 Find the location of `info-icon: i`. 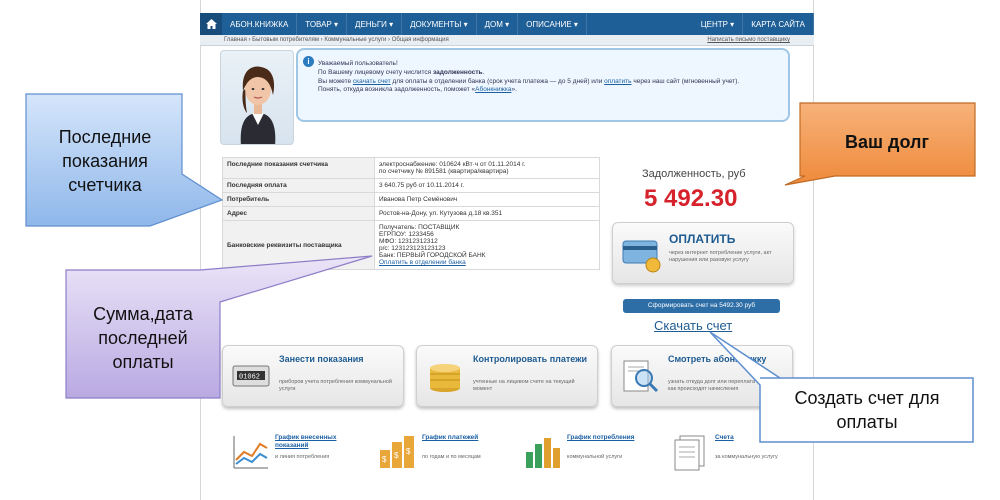

info-icon: i is located at coordinates (308, 61).